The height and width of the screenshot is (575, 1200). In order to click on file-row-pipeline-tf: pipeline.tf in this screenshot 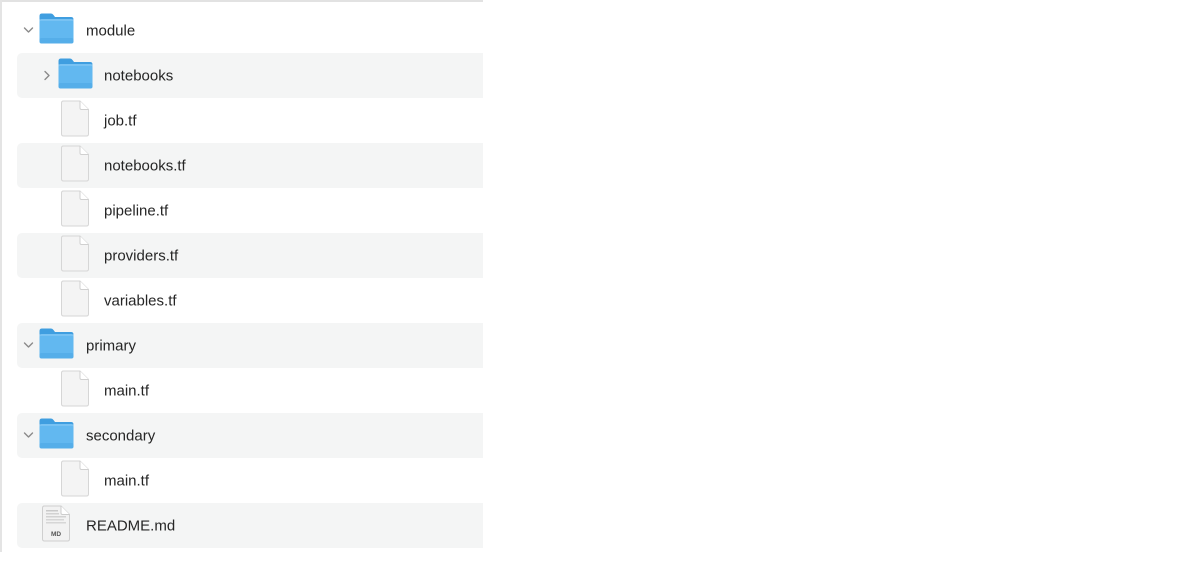, I will do `click(250, 210)`.